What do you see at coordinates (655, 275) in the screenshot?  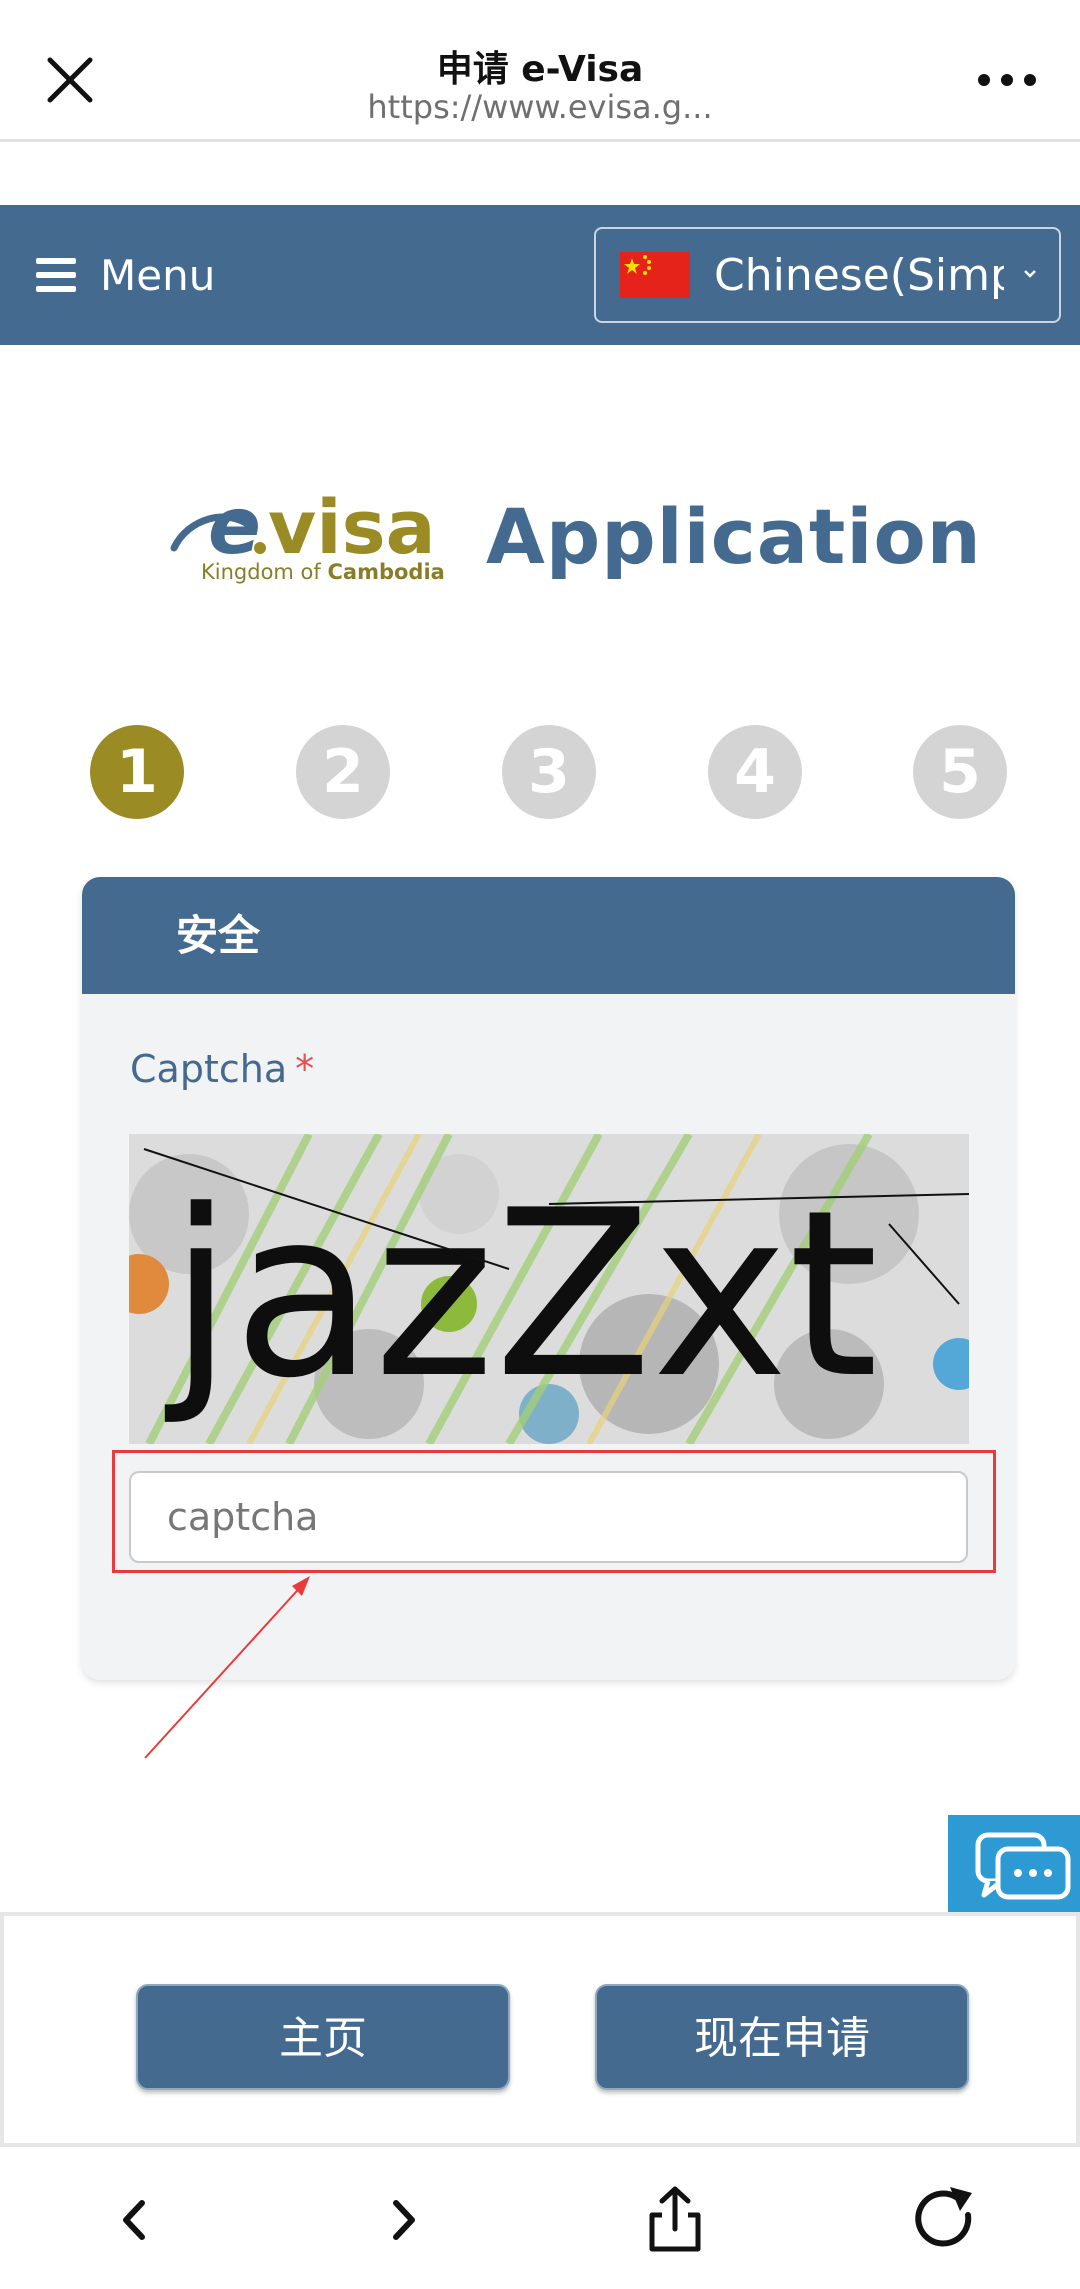 I see `china-flag-icon` at bounding box center [655, 275].